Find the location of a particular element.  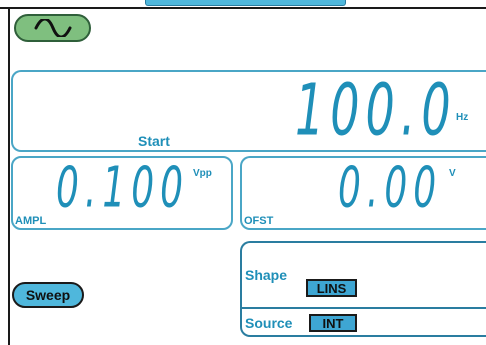

sweep-button: Sweep is located at coordinates (48, 295).